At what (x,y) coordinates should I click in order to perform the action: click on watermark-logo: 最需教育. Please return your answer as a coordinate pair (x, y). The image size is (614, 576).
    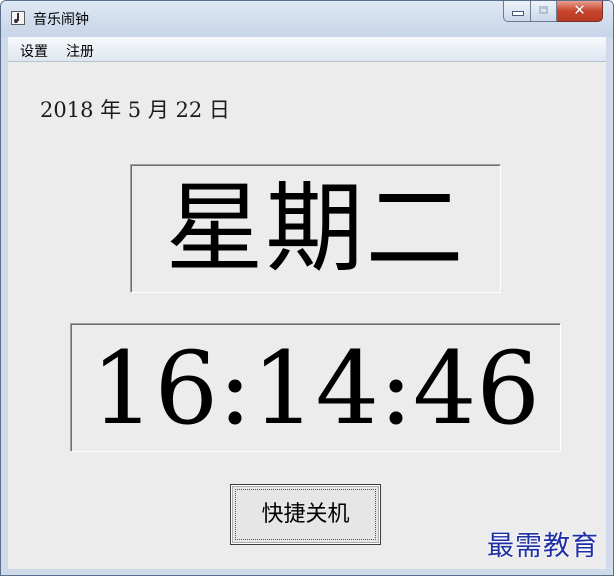
    Looking at the image, I should click on (543, 546).